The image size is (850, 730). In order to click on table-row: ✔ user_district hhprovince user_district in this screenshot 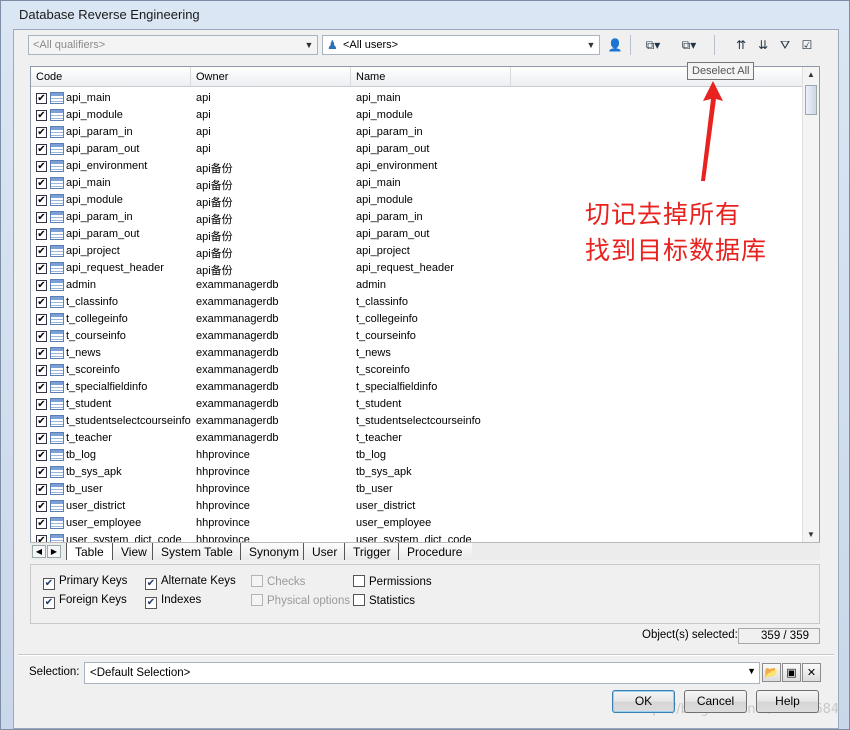, I will do `click(417, 506)`.